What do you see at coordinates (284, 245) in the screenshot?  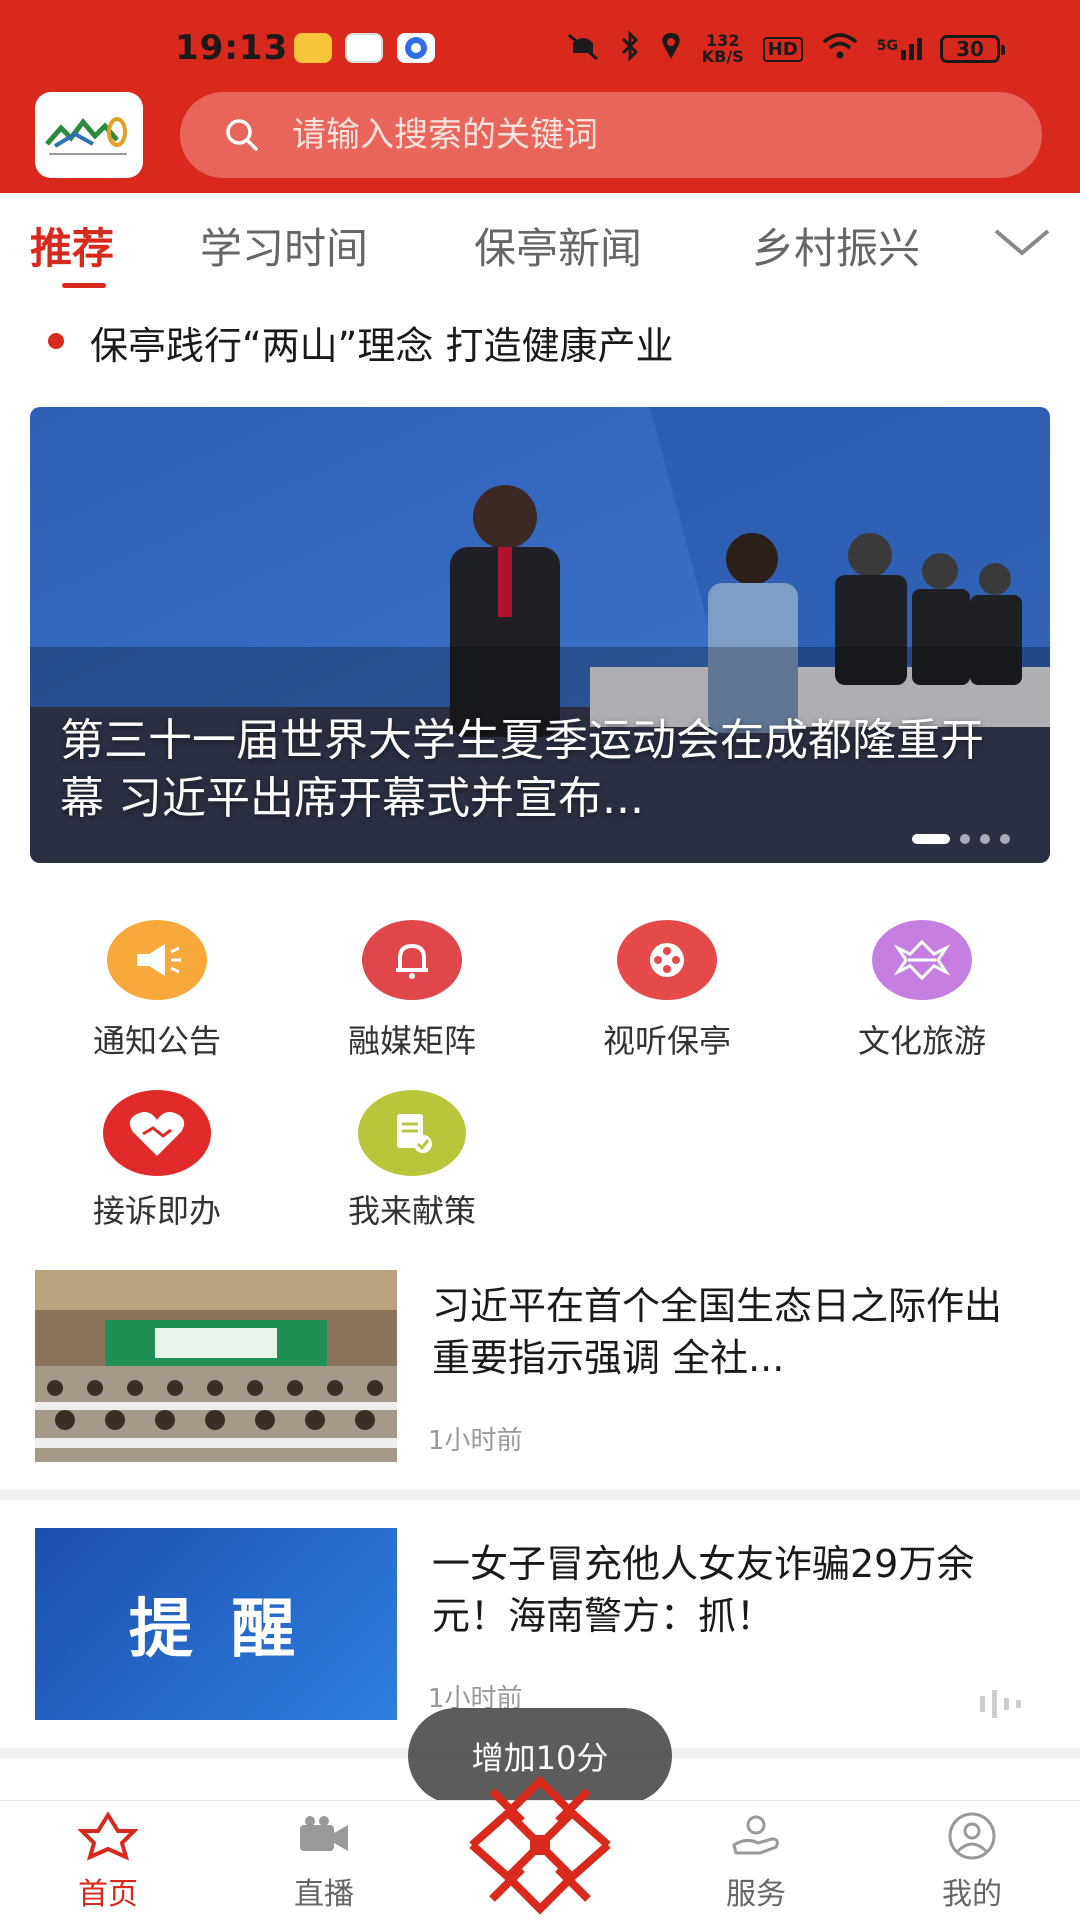 I see `tab-study-time: 学习时间` at bounding box center [284, 245].